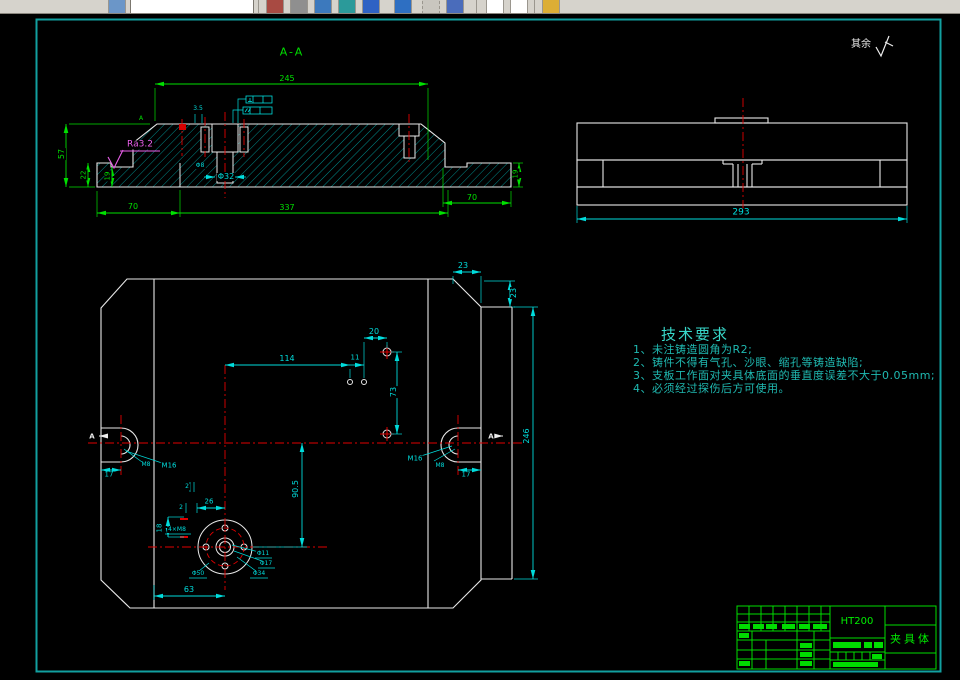 The height and width of the screenshot is (680, 960). I want to click on dim-73: 73, so click(393, 392).